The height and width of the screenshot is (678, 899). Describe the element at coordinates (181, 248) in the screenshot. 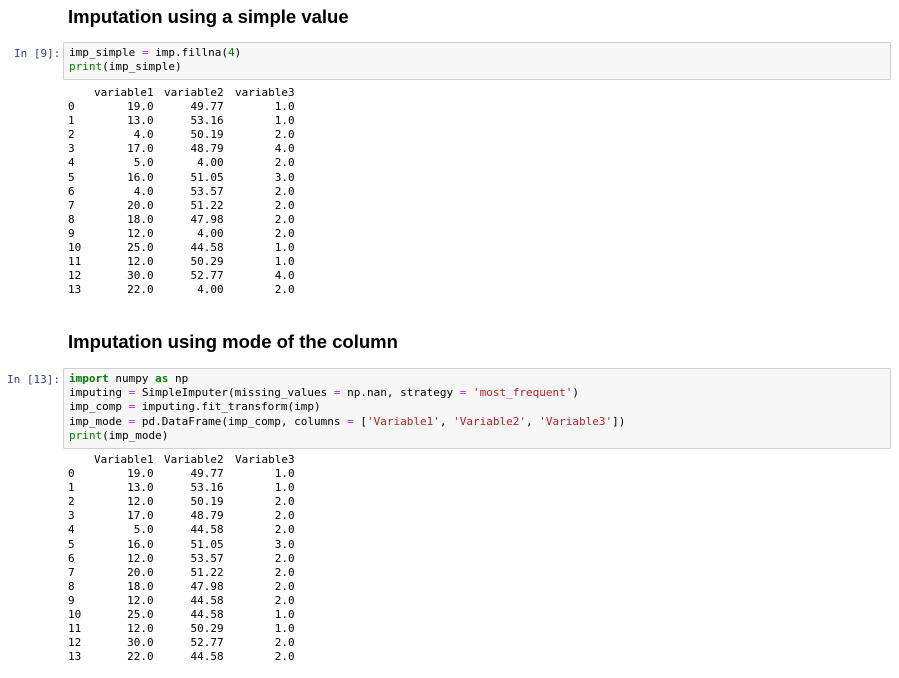

I see `table-row: 10 25.0 44.58 1.0` at that location.